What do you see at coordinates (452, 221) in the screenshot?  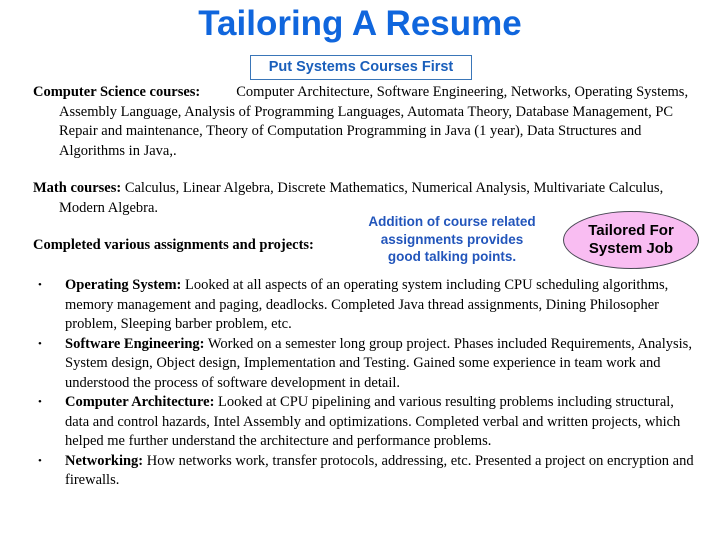 I see `annotation-line-1: Addition of course related` at bounding box center [452, 221].